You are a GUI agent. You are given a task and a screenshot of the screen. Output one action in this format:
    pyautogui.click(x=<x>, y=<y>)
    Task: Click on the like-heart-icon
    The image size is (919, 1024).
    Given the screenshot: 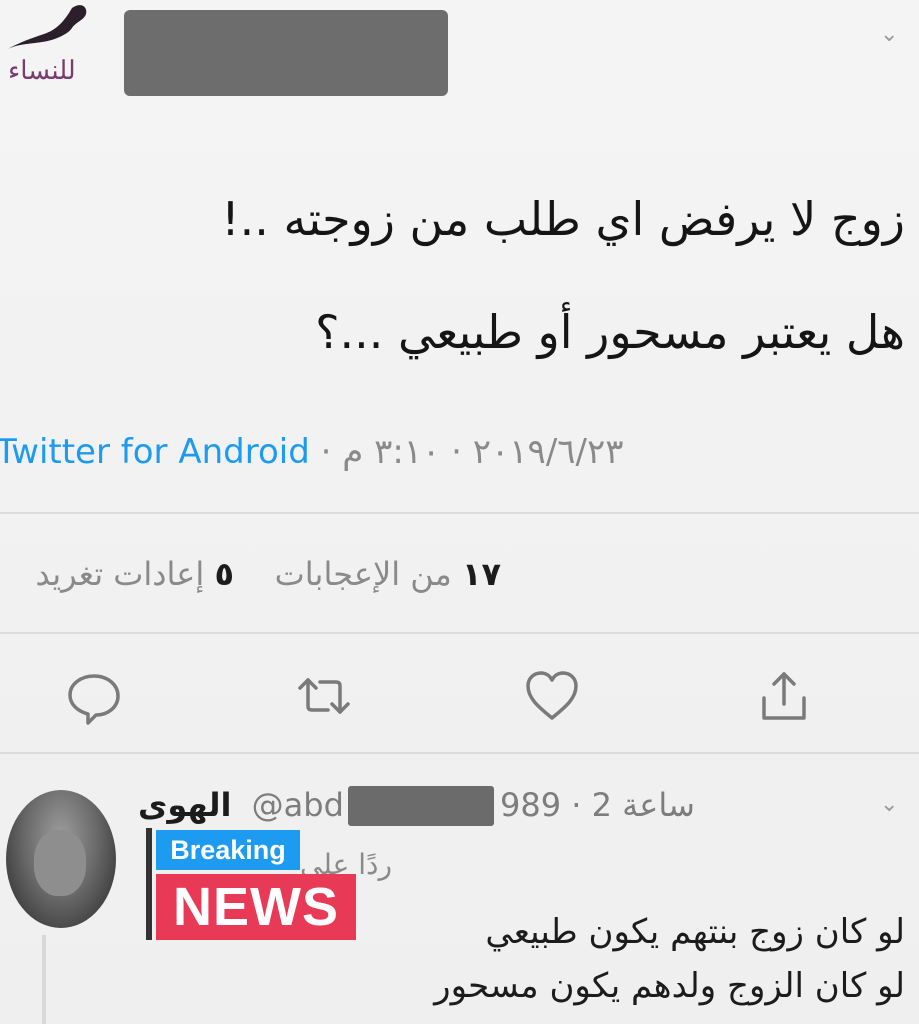 What is the action you would take?
    pyautogui.click(x=552, y=696)
    